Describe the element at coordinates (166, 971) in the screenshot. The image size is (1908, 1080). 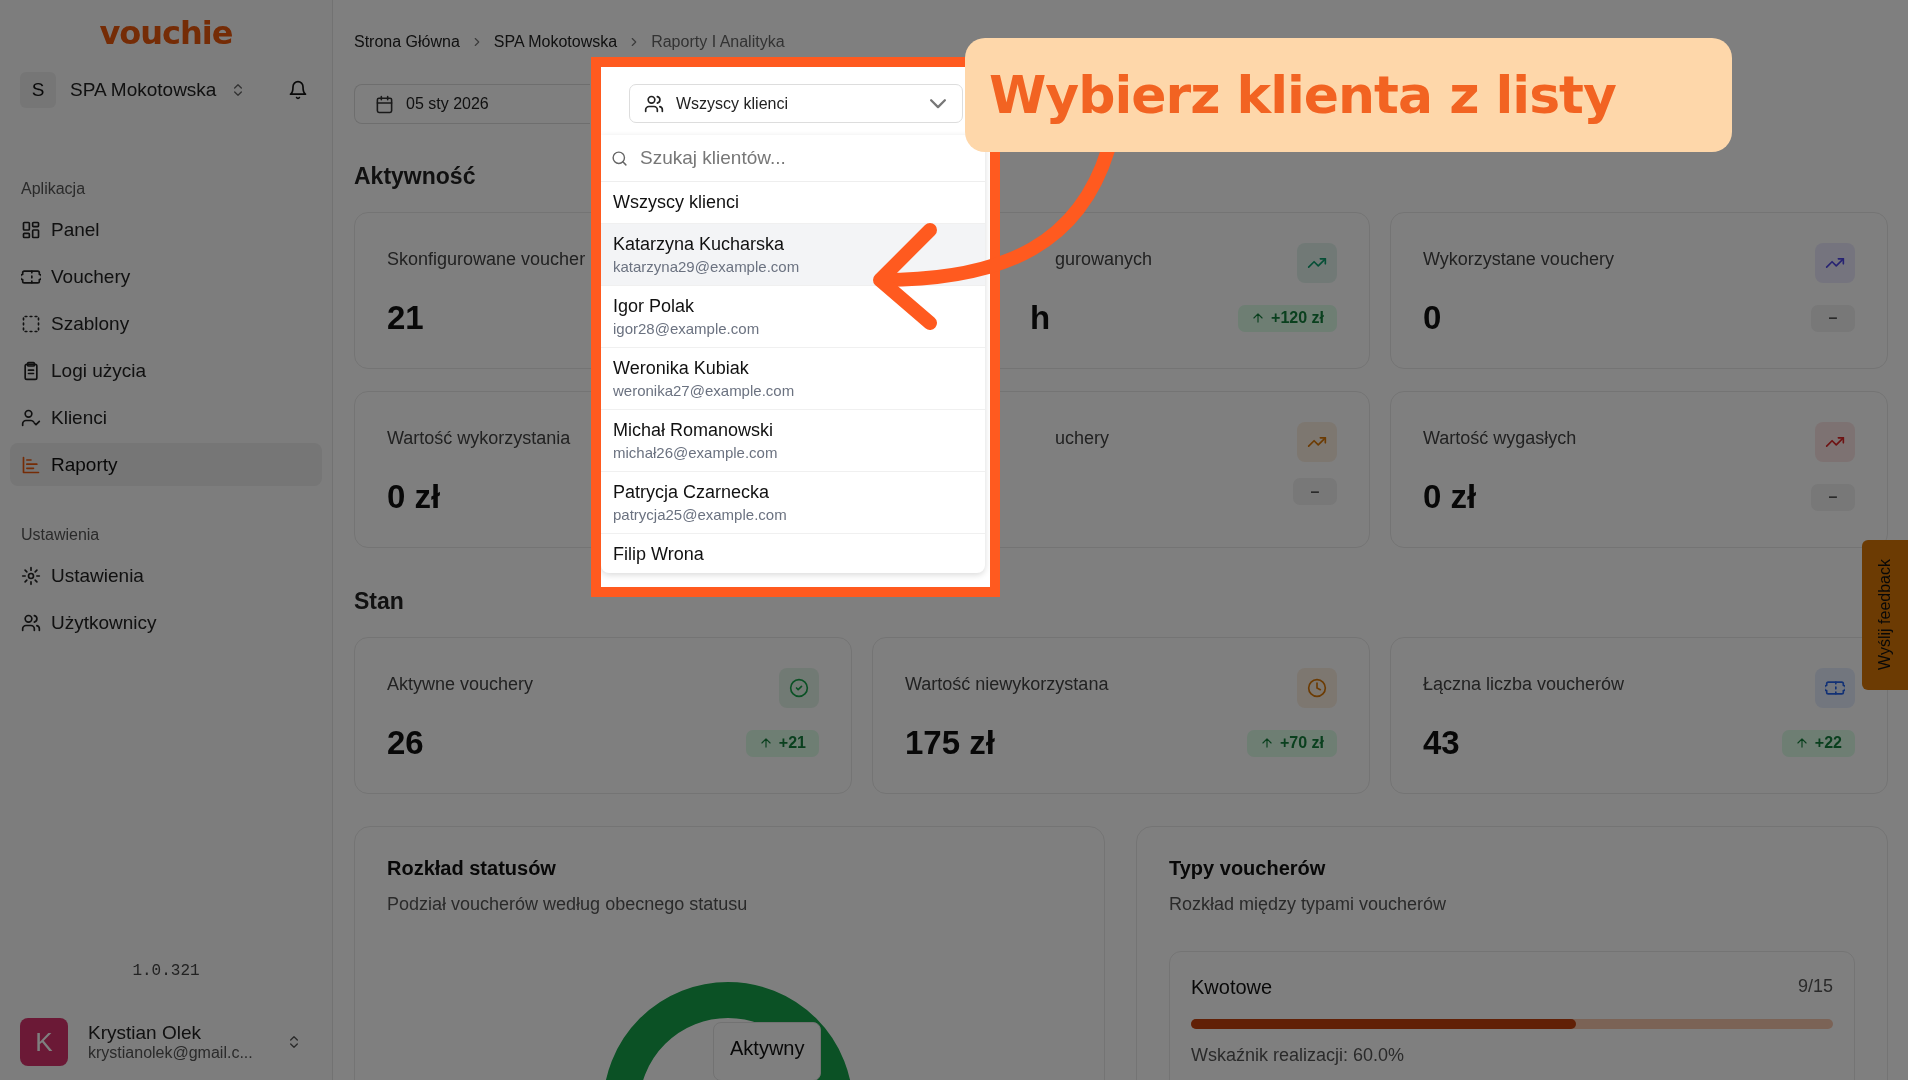
I see `version-label: 1.0.321` at that location.